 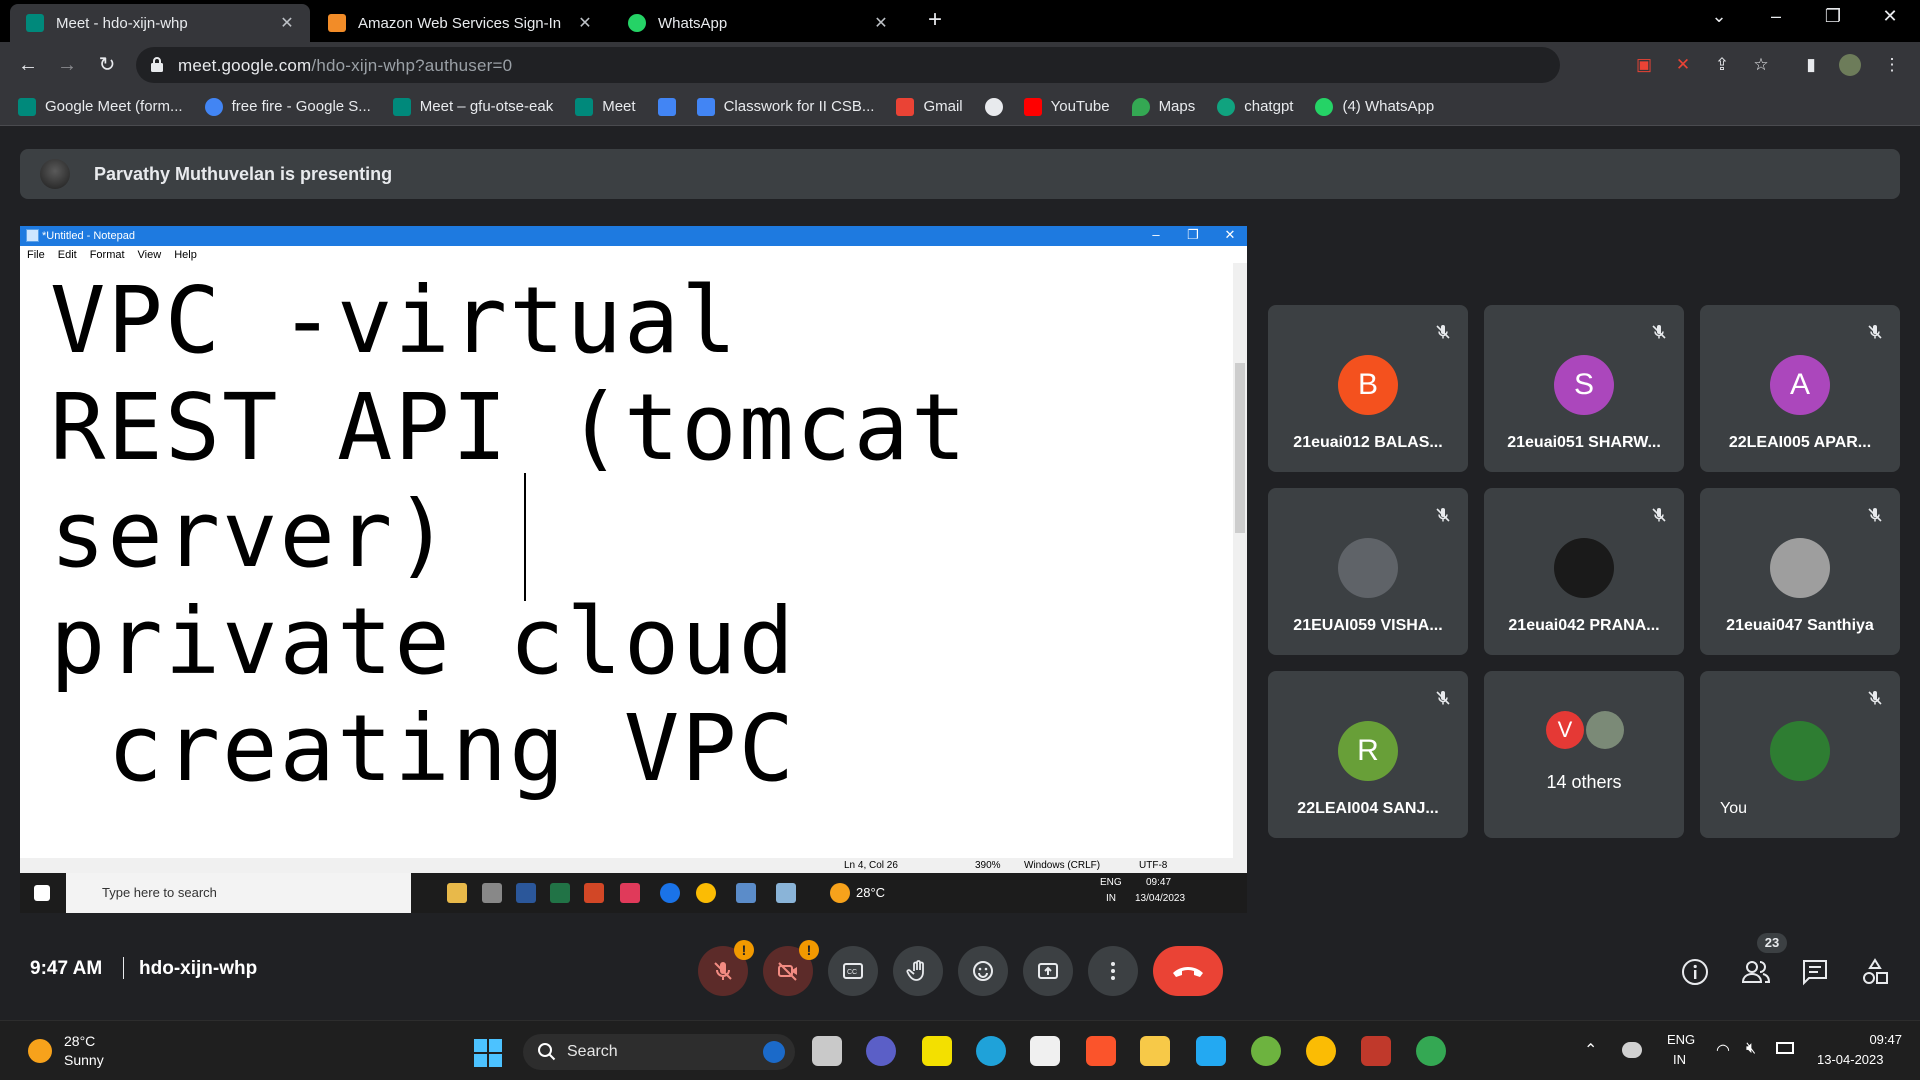 What do you see at coordinates (1266, 1051) in the screenshot?
I see `spring-tool-icon` at bounding box center [1266, 1051].